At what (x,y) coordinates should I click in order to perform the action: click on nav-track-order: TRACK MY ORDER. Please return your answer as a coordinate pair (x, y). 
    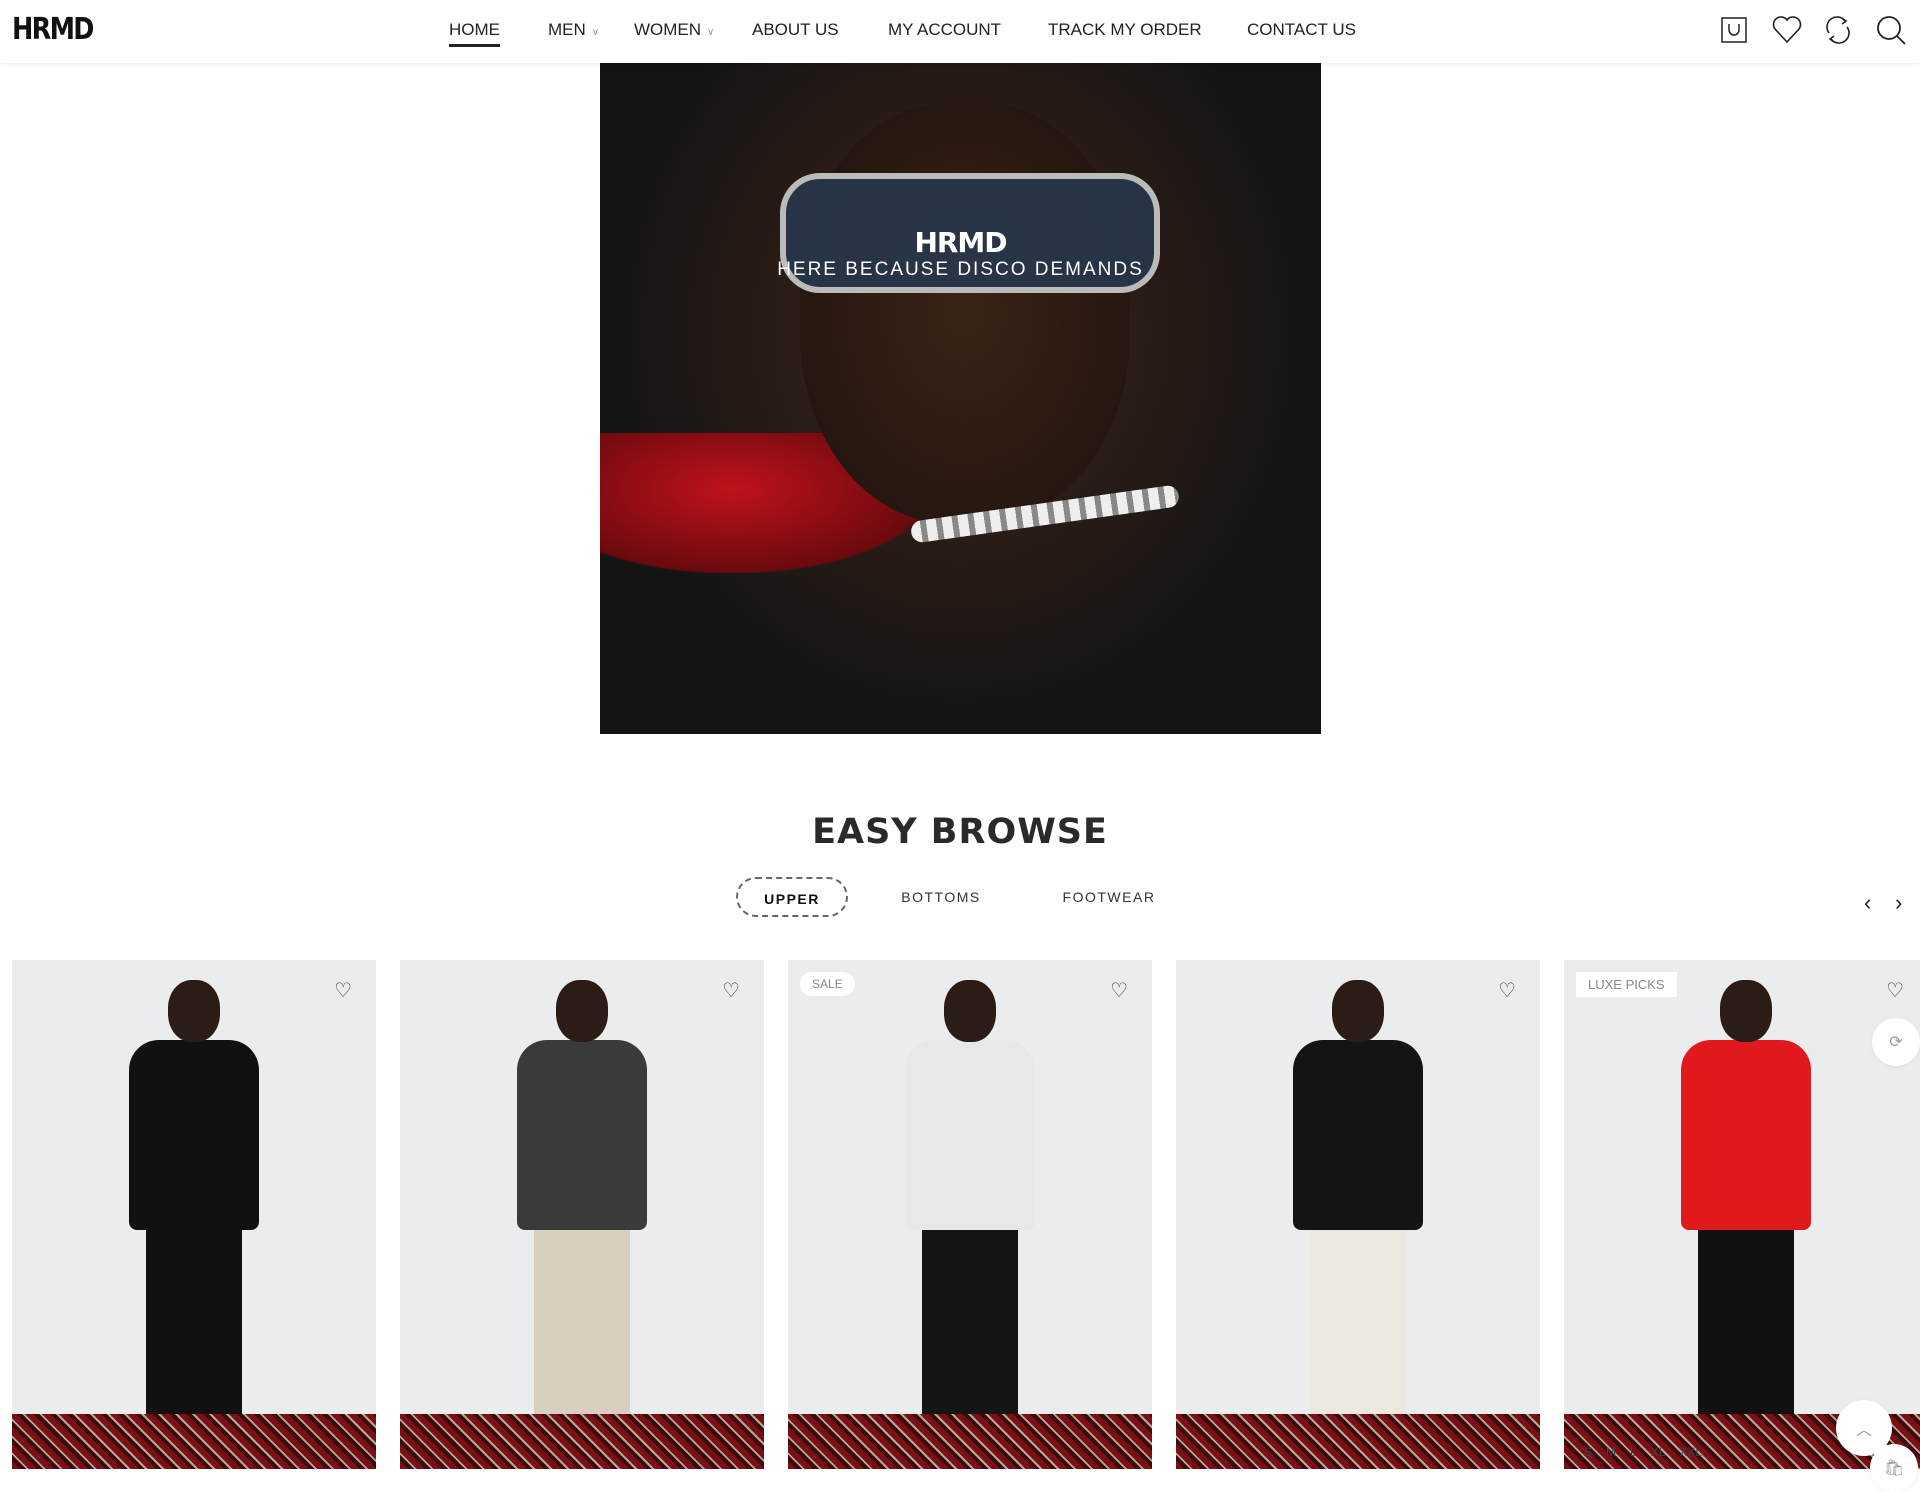
    Looking at the image, I should click on (1125, 30).